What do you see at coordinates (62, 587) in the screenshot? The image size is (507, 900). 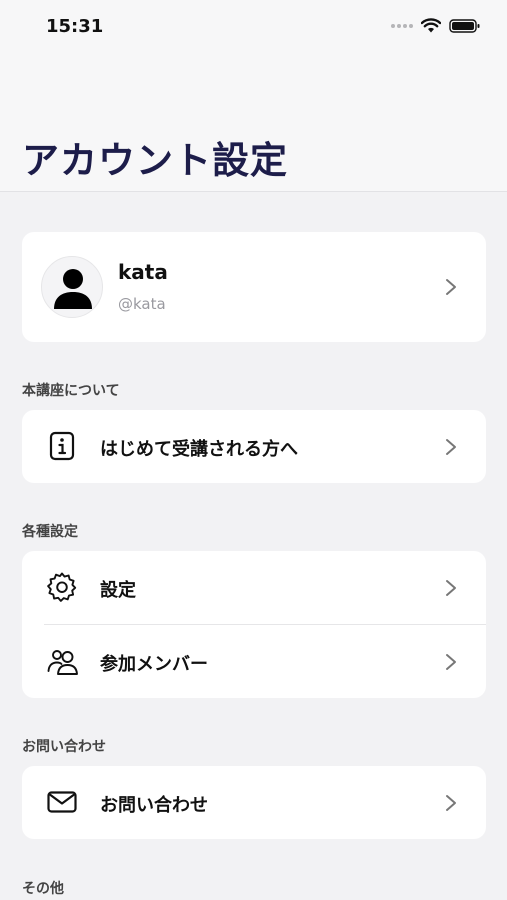 I see `gear-icon` at bounding box center [62, 587].